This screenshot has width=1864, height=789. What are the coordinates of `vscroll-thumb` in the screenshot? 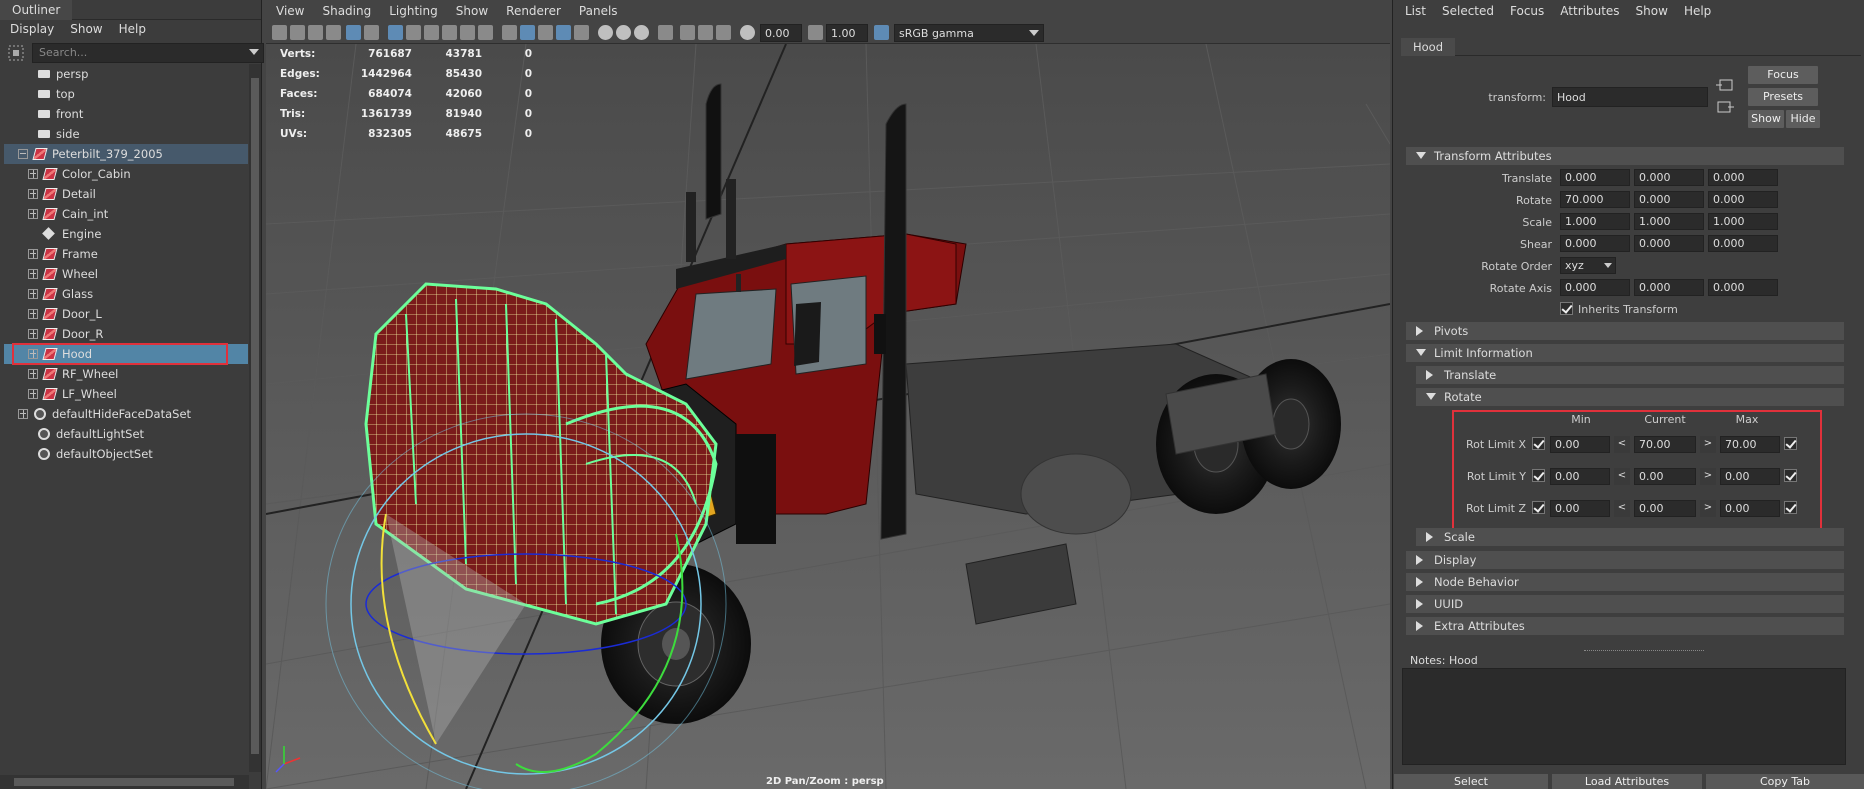 It's located at (255, 416).